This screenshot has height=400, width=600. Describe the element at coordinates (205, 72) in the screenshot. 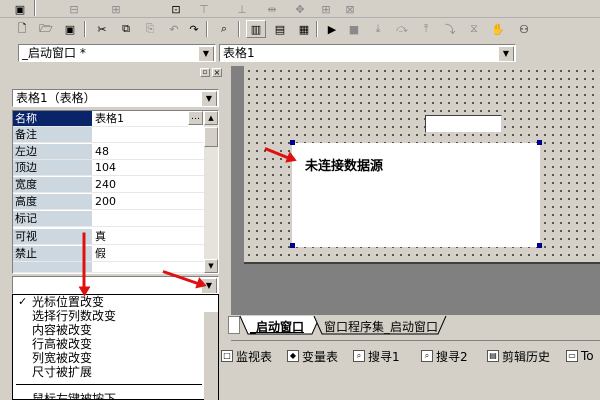

I see `panel-restore-icon: ▫` at that location.